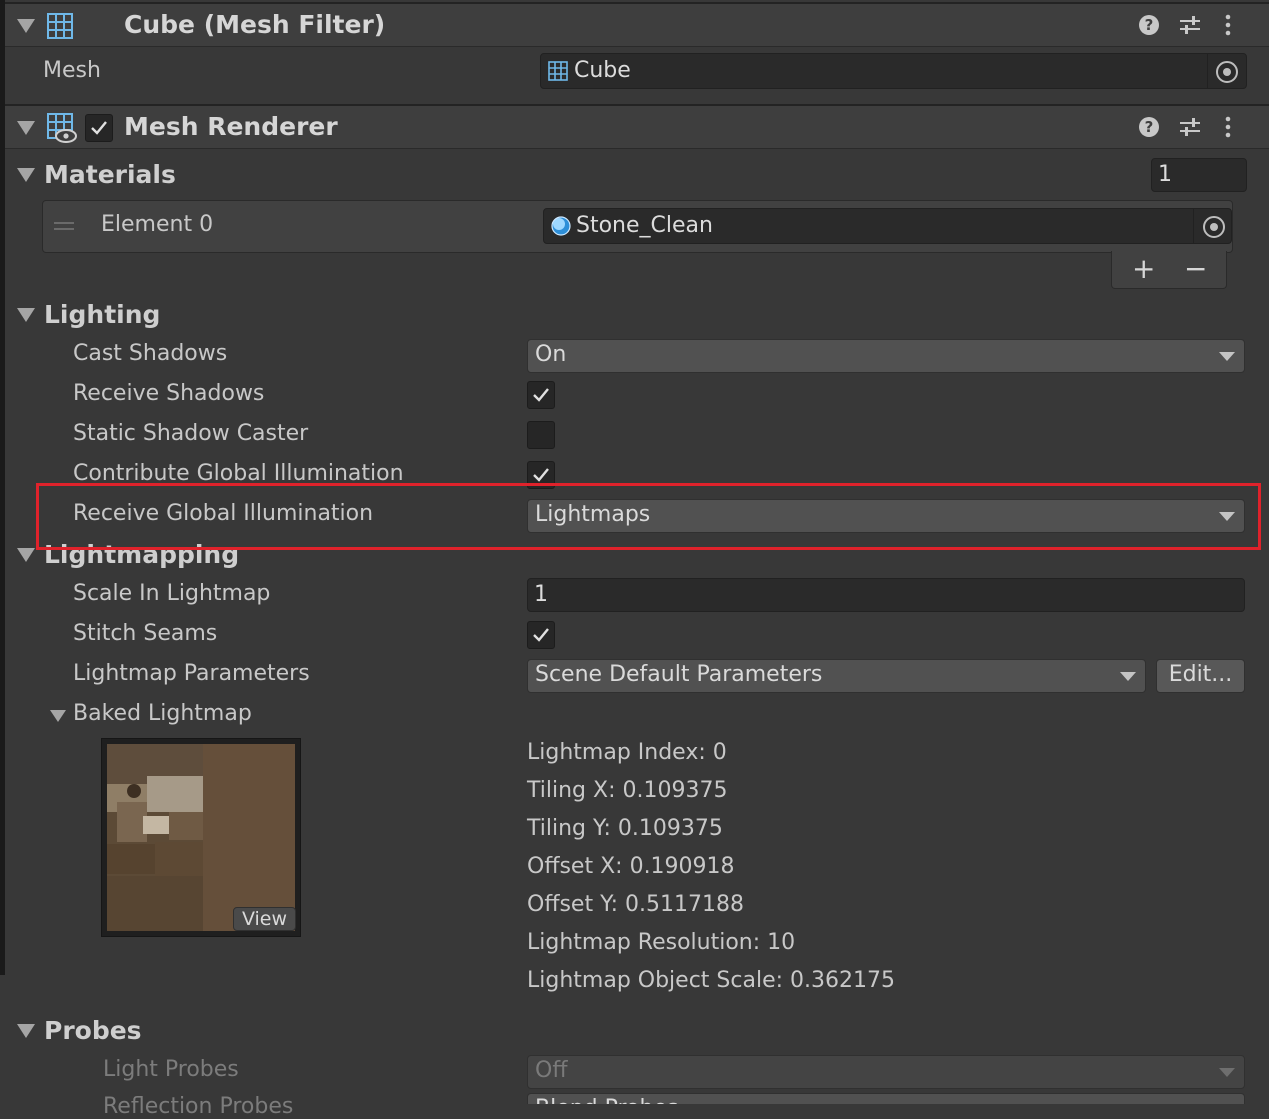  What do you see at coordinates (62, 131) in the screenshot?
I see `mesh-renderer-icon` at bounding box center [62, 131].